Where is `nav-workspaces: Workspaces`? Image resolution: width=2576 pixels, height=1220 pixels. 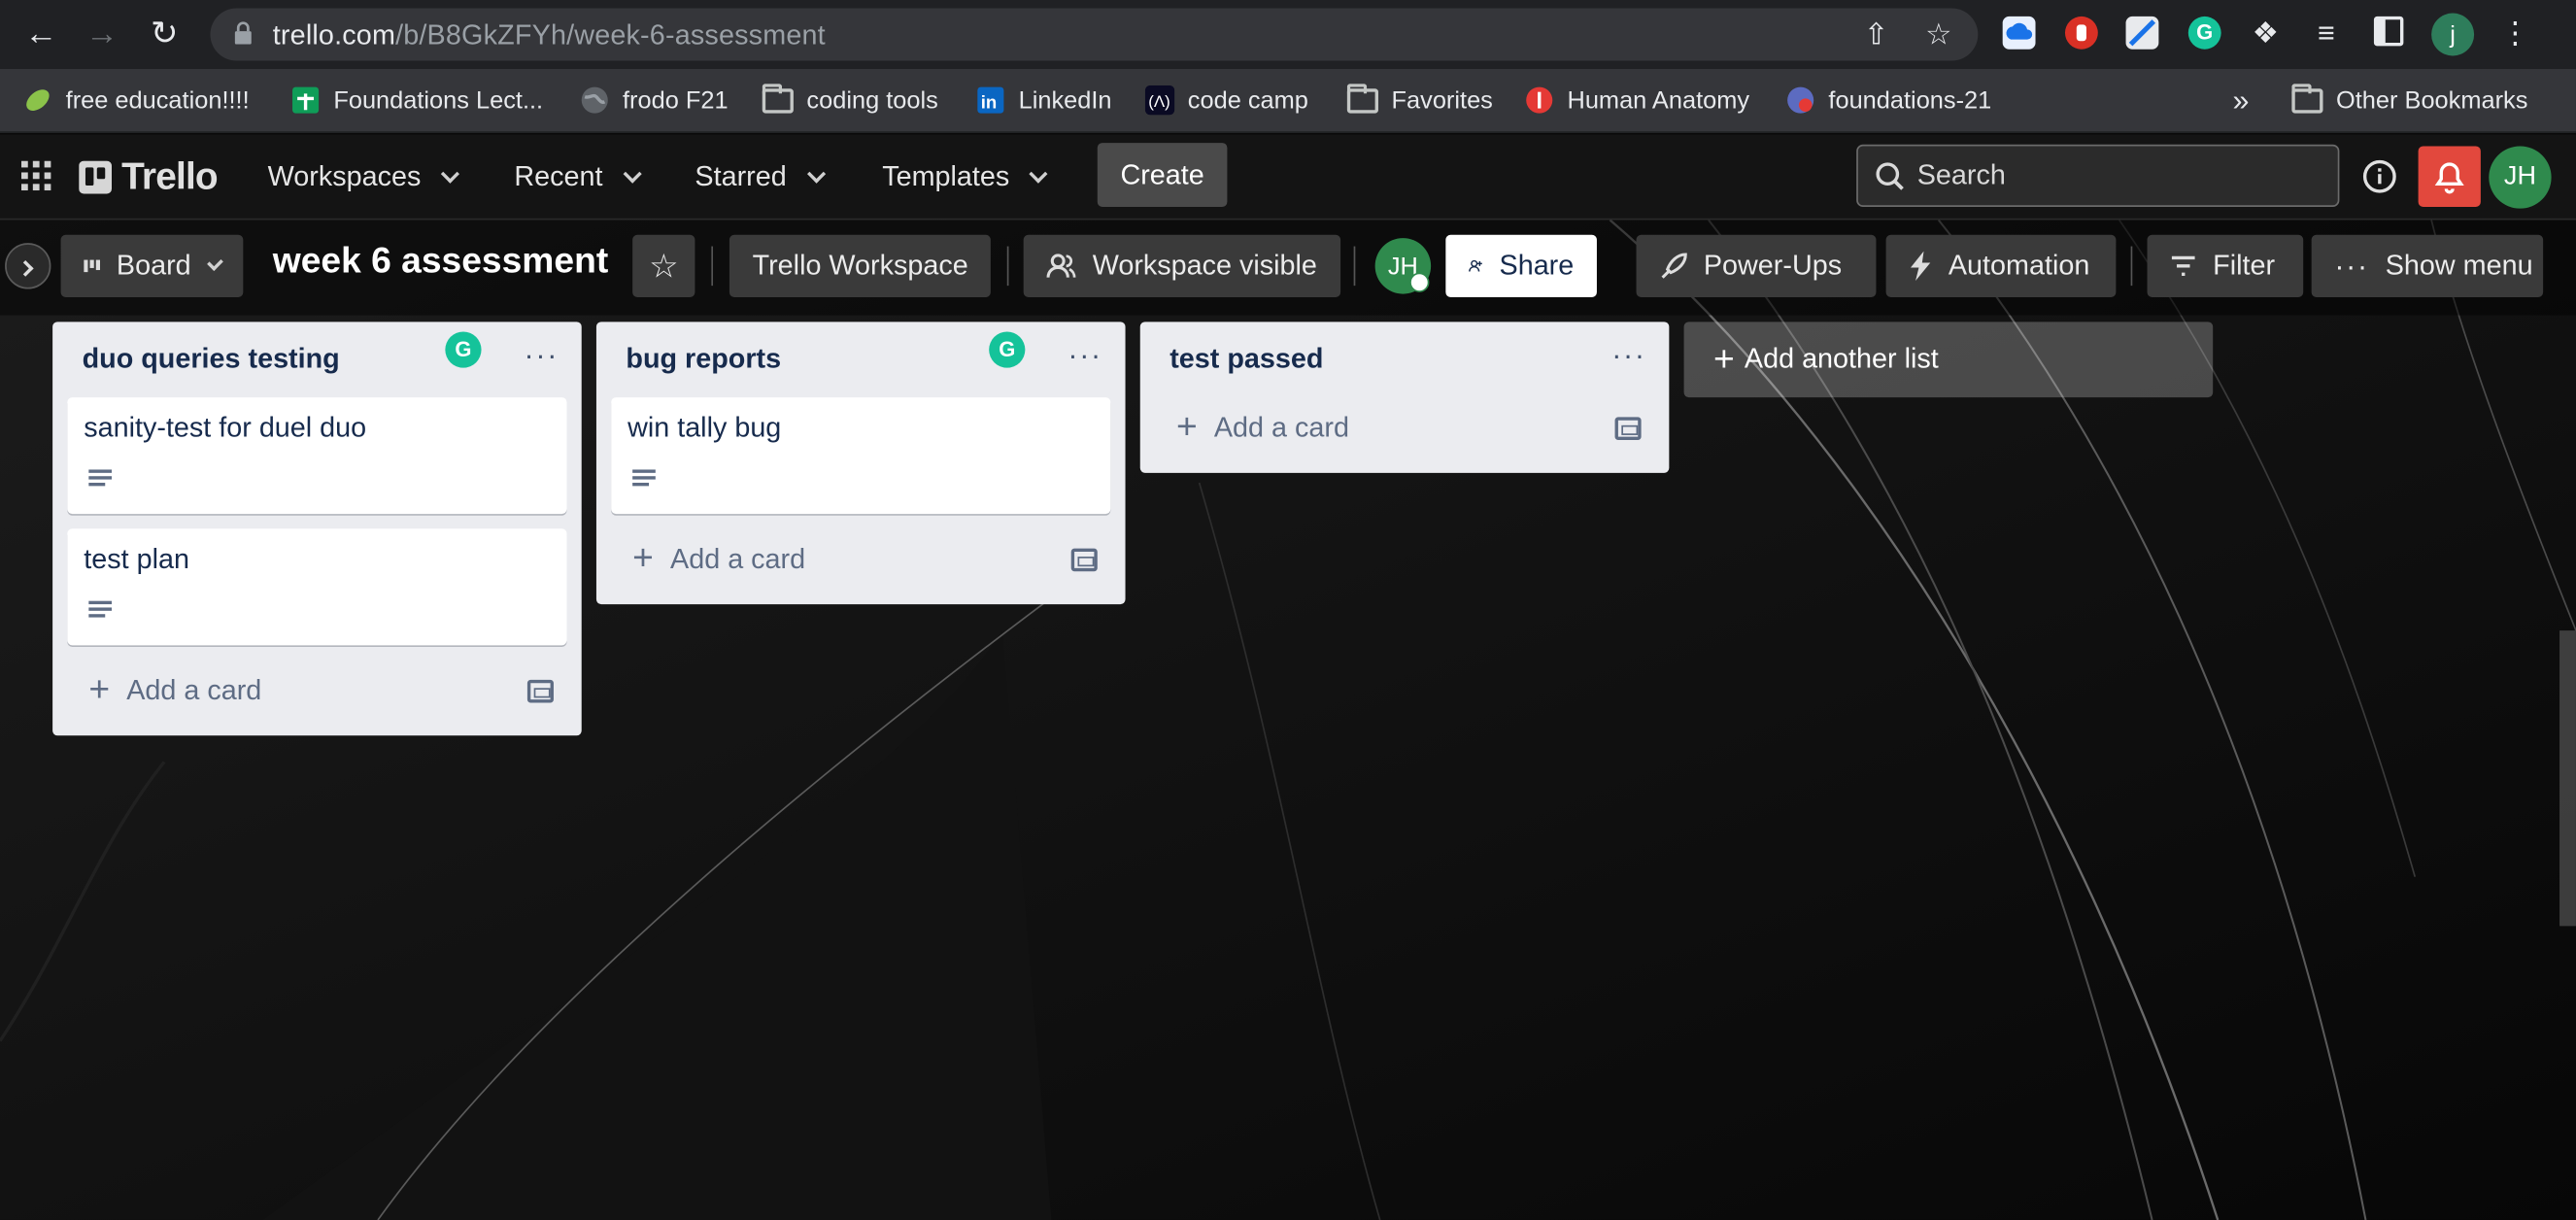 nav-workspaces: Workspaces is located at coordinates (362, 178).